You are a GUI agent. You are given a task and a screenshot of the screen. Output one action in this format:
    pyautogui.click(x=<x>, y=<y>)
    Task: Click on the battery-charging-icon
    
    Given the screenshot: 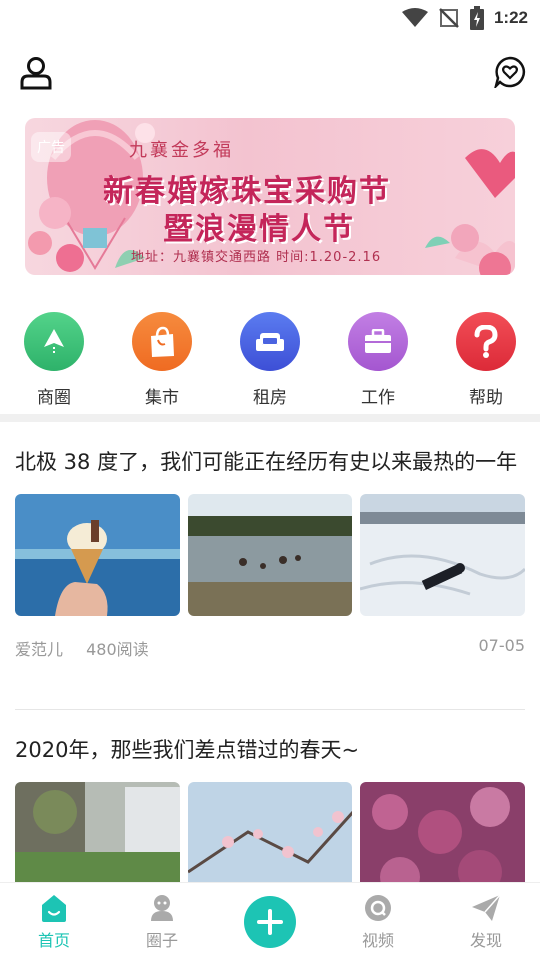 What is the action you would take?
    pyautogui.click(x=476, y=18)
    